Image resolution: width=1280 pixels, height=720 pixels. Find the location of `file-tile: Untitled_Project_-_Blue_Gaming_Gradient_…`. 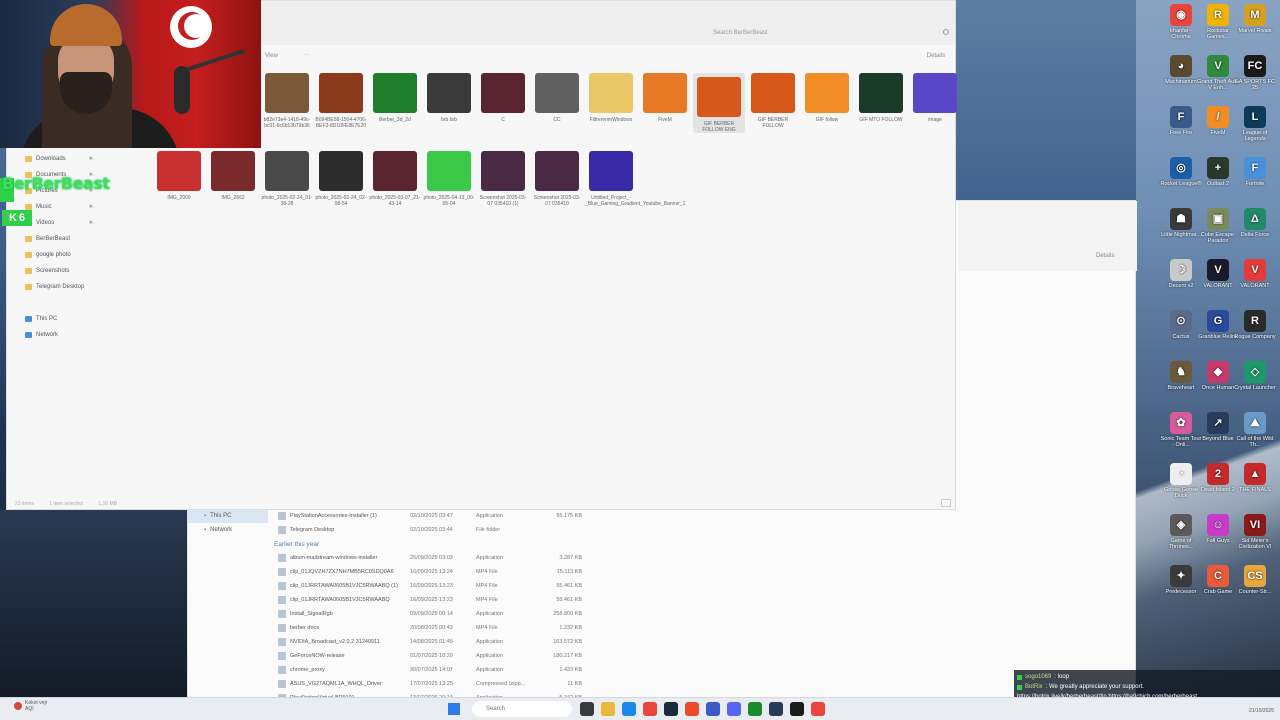

file-tile: Untitled_Project_-_Blue_Gaming_Gradient_… is located at coordinates (635, 179).